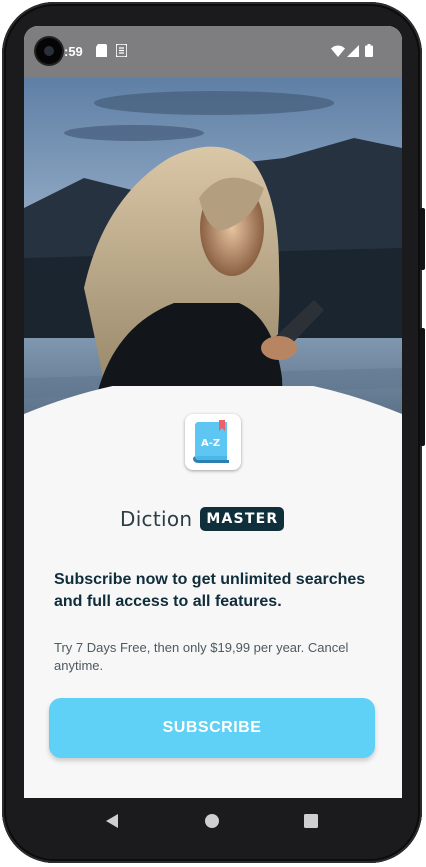 The width and height of the screenshot is (426, 867). I want to click on app-logo: A-Z, so click(213, 442).